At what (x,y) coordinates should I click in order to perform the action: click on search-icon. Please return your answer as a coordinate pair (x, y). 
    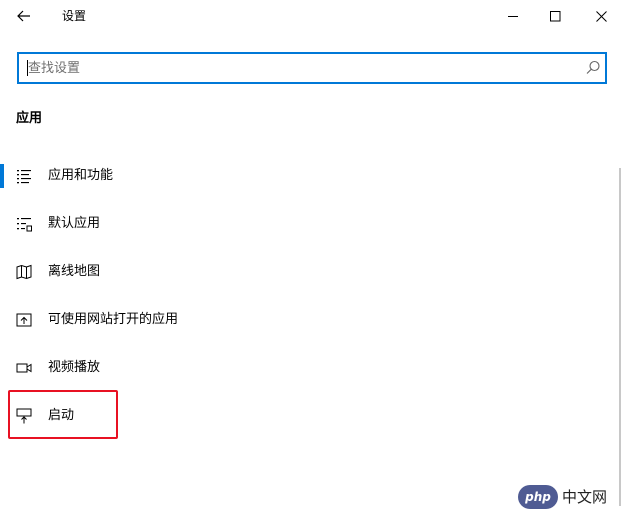
    Looking at the image, I should click on (593, 68).